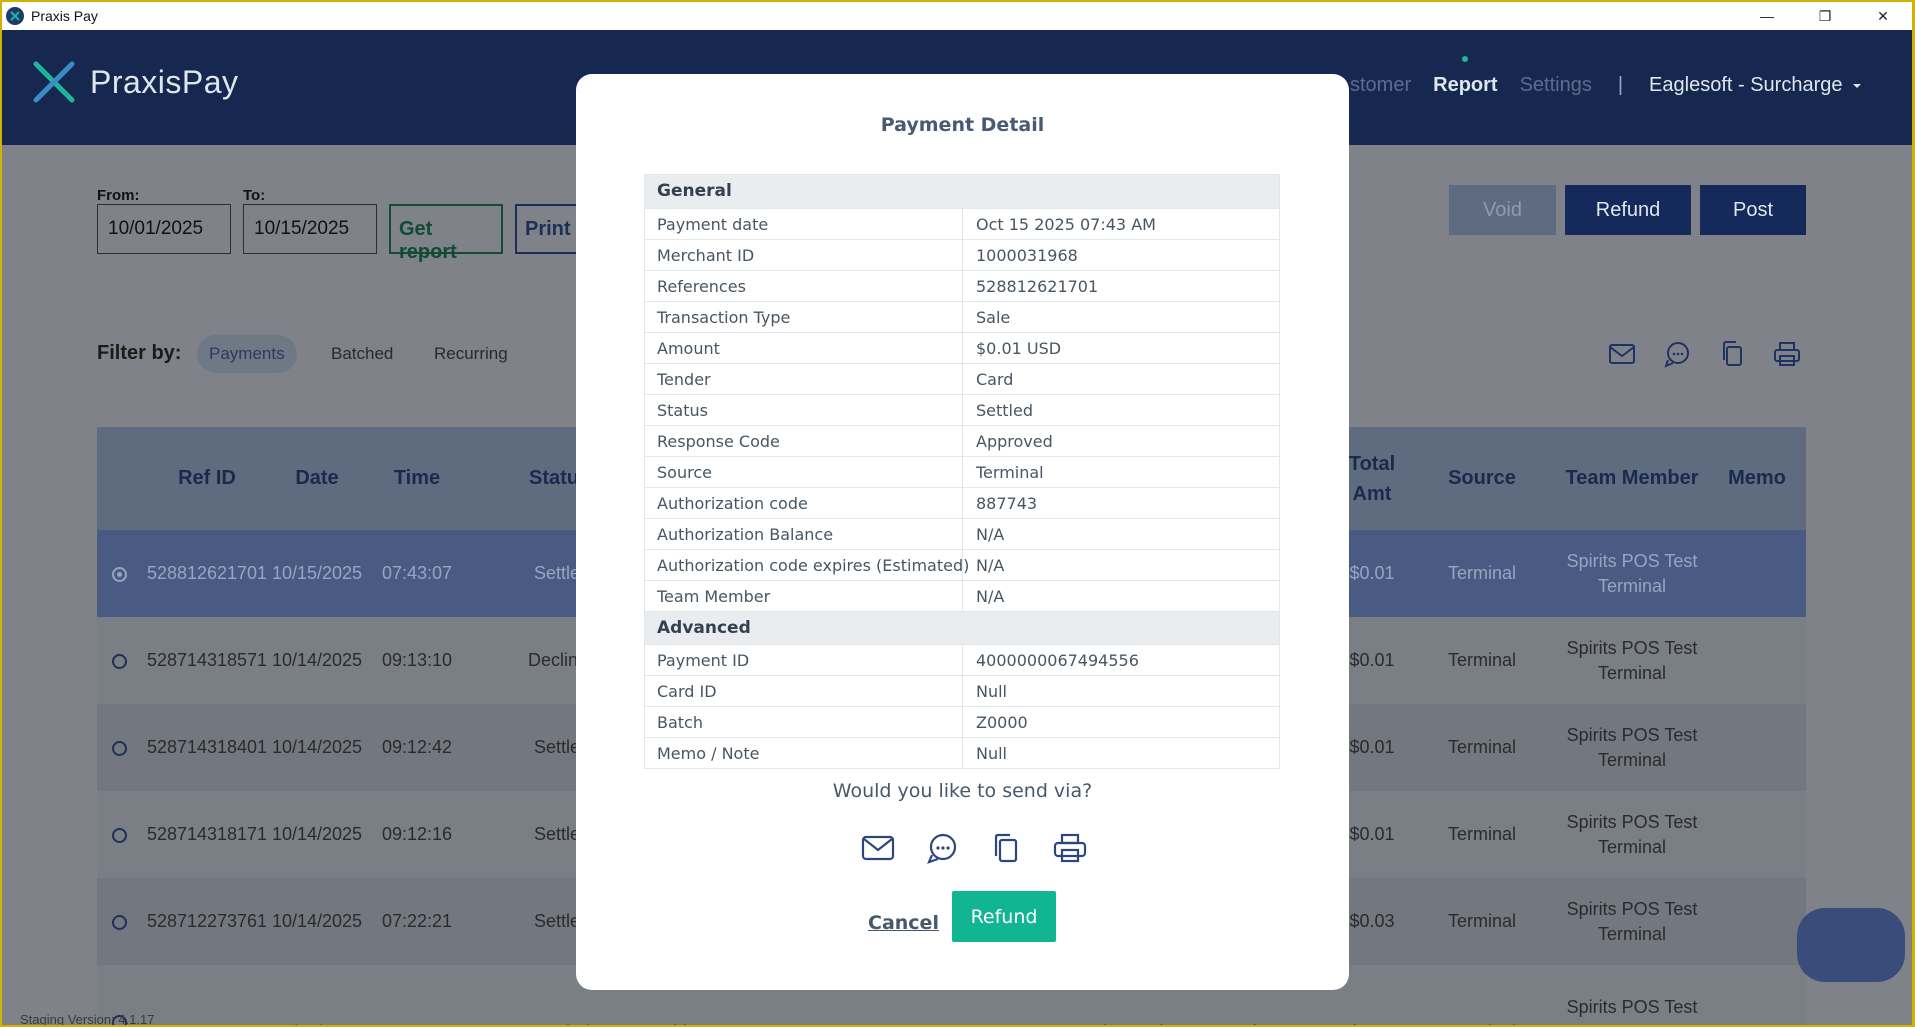 The width and height of the screenshot is (1915, 1027). What do you see at coordinates (1004, 410) in the screenshot?
I see `detail-value: Settled` at bounding box center [1004, 410].